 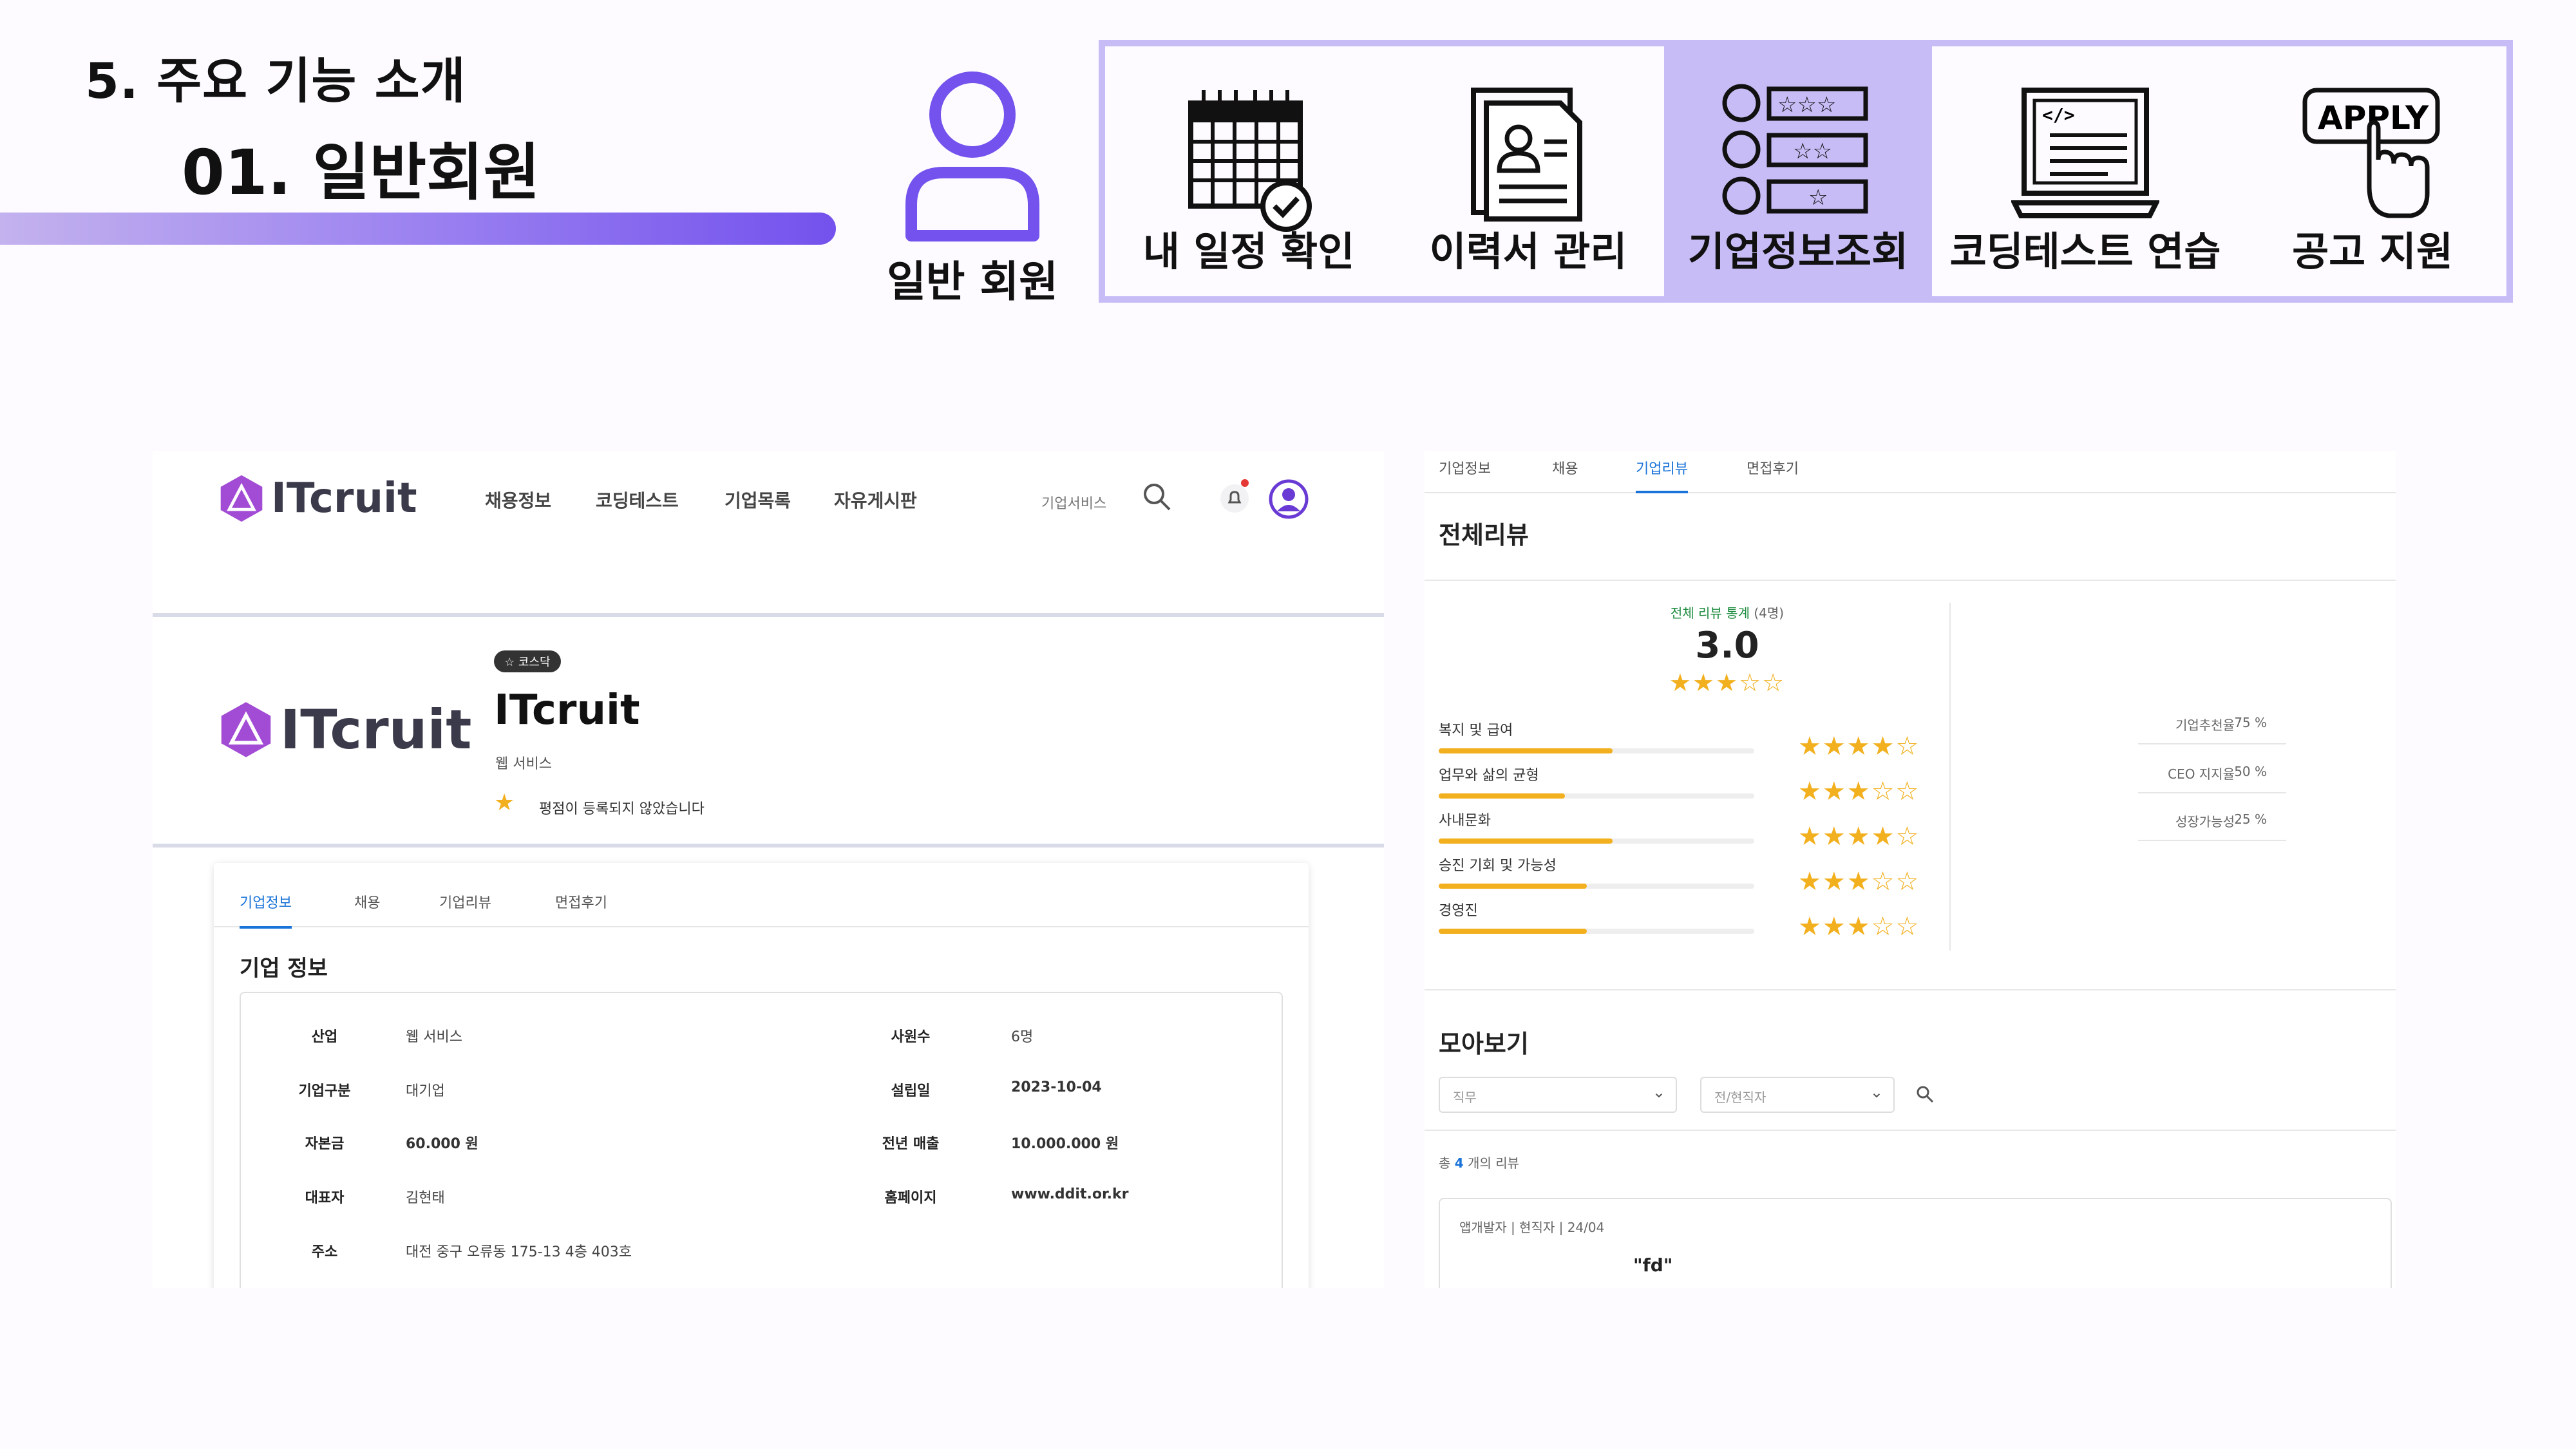 I want to click on info-label: 기업구분, so click(x=325, y=1091).